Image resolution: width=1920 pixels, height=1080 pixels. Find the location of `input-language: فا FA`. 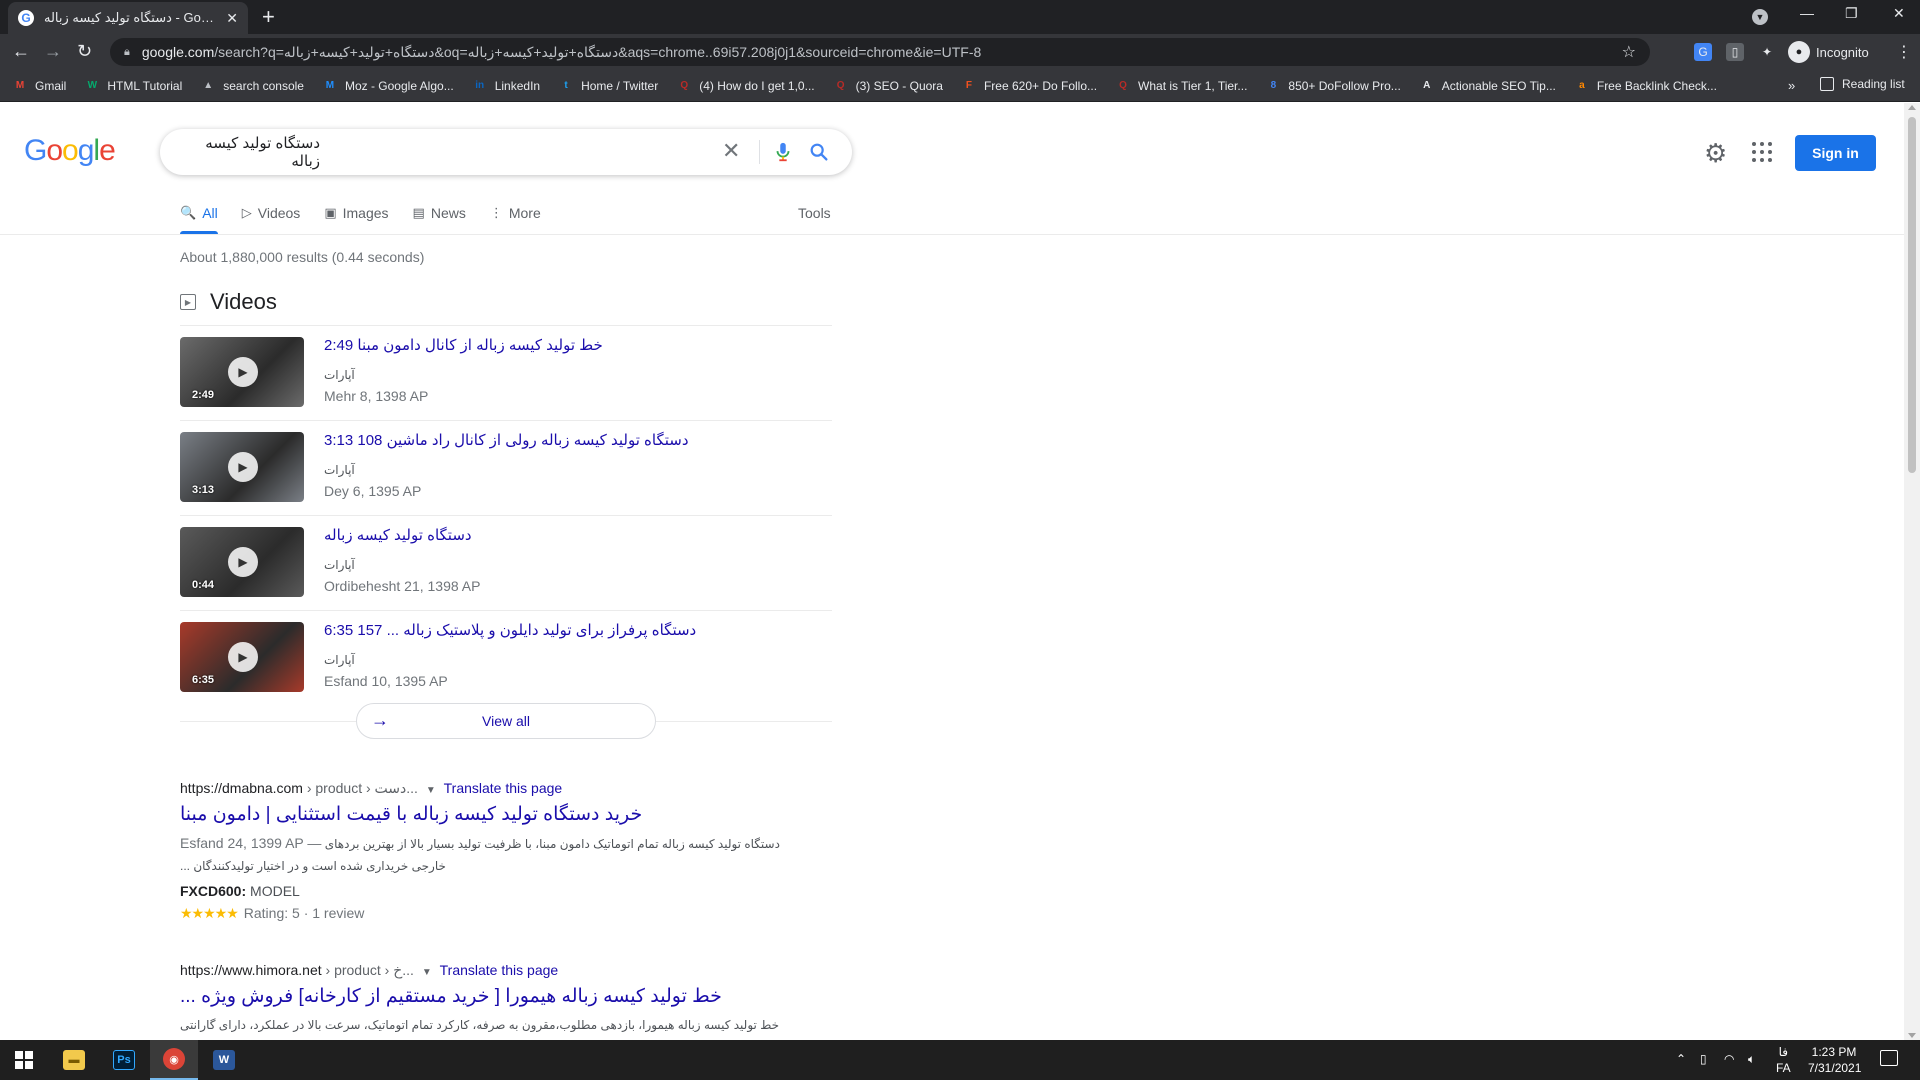

input-language: فا FA is located at coordinates (1783, 1060).